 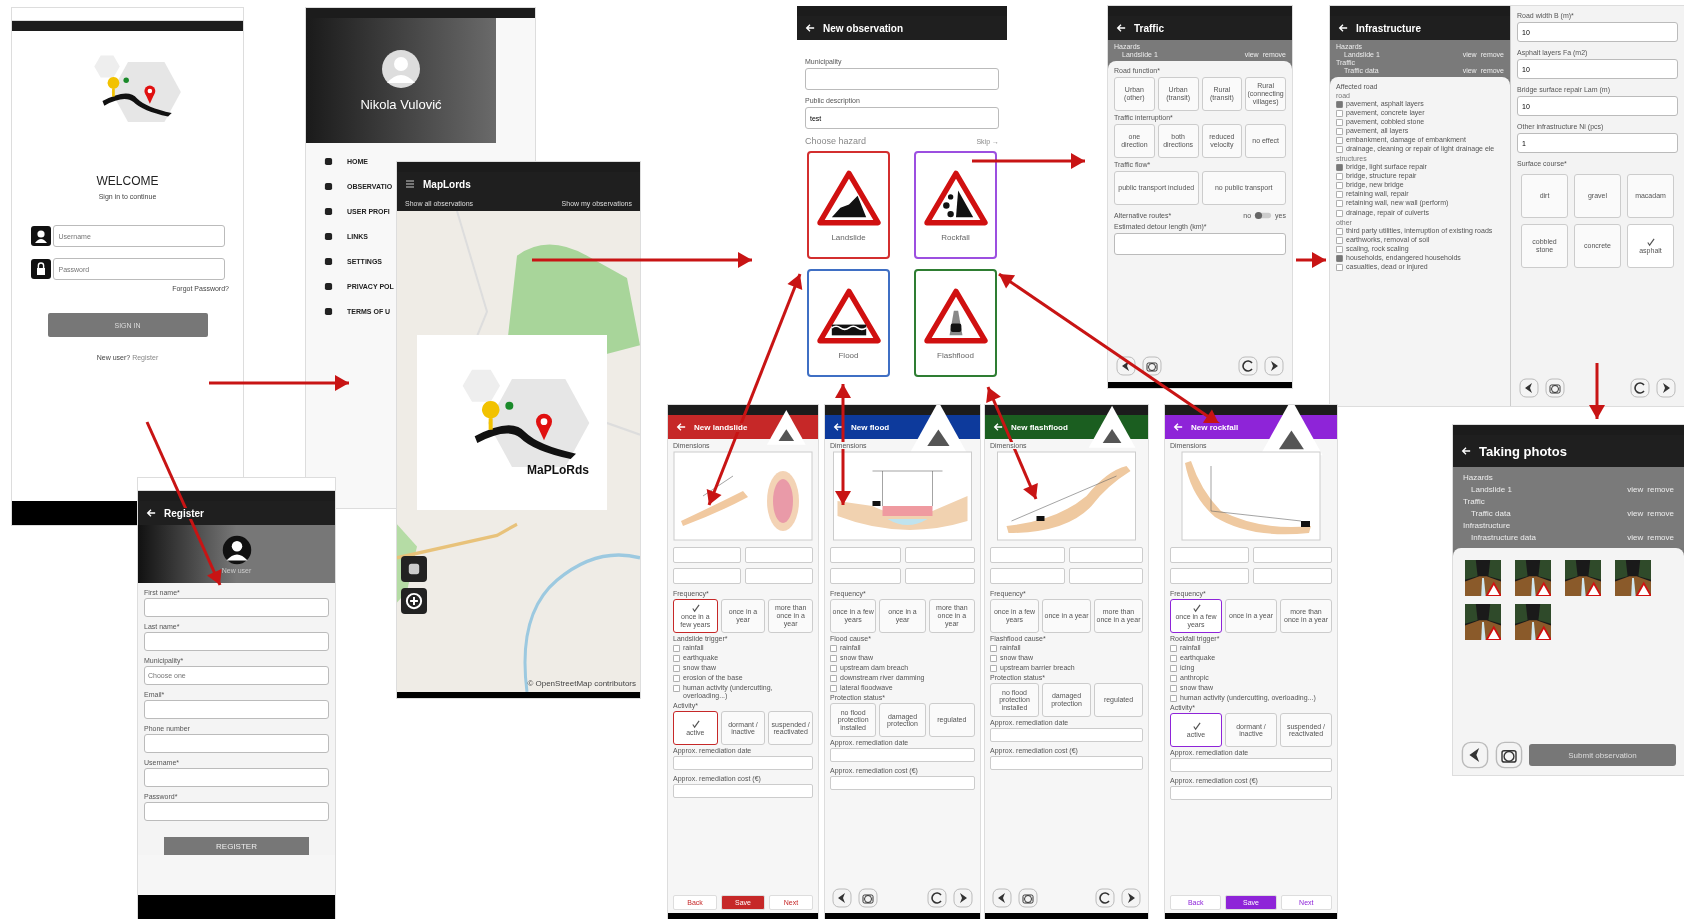 What do you see at coordinates (236, 846) in the screenshot?
I see `register-button: REGISTER` at bounding box center [236, 846].